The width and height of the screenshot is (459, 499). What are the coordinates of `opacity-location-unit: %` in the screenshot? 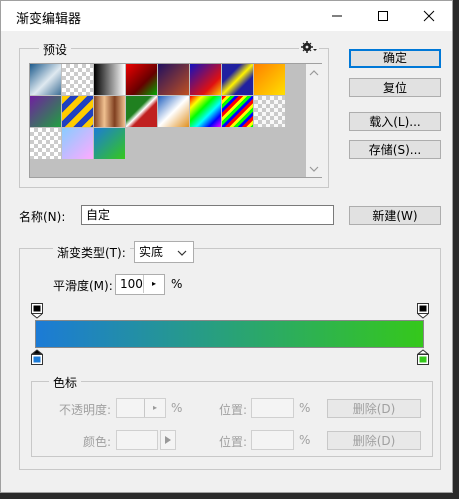 It's located at (305, 408).